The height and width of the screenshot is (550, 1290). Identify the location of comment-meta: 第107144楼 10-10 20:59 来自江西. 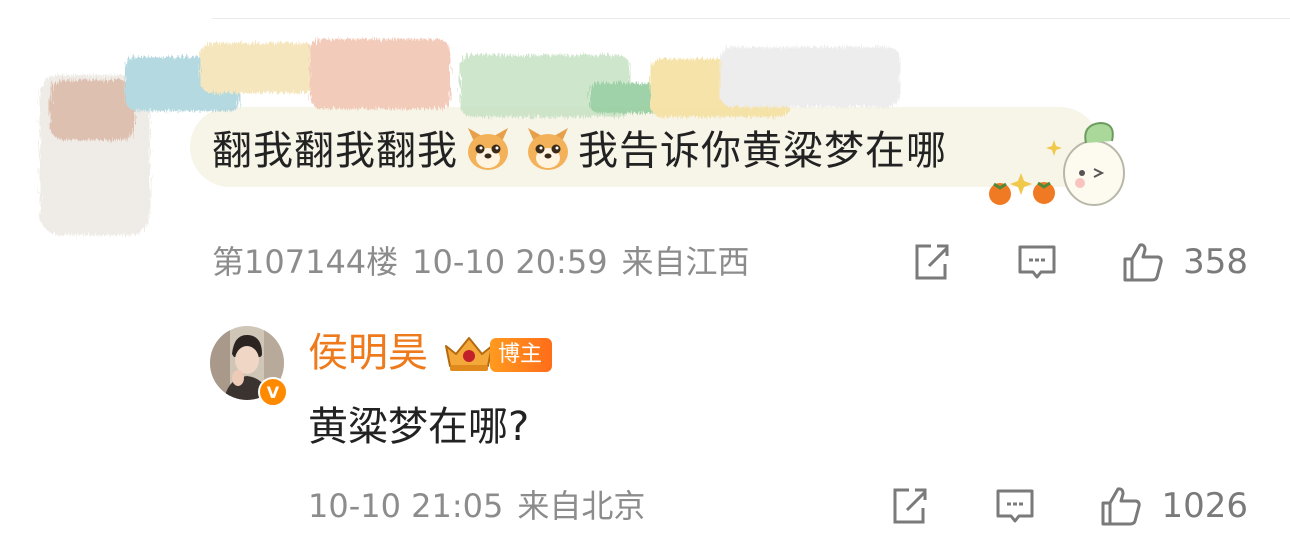
(481, 262).